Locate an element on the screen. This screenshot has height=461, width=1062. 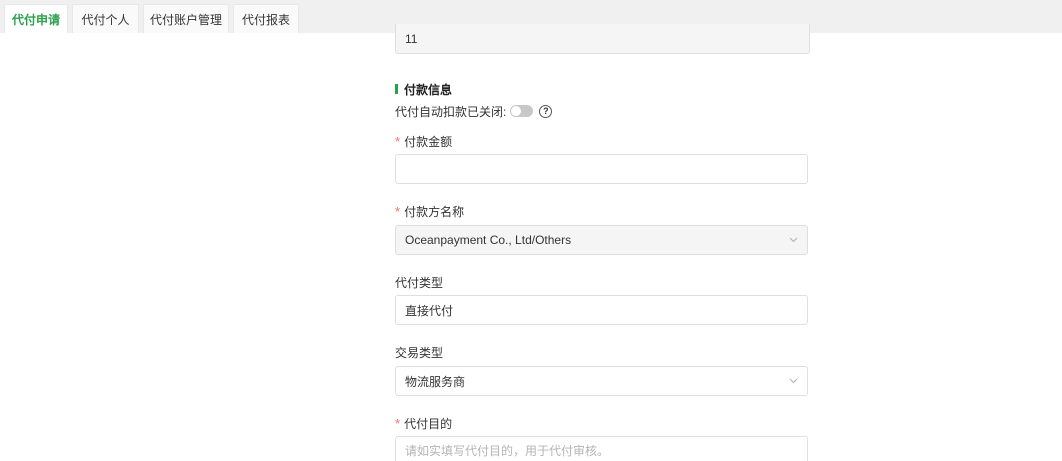
payment-info-section-title: 付款信息 is located at coordinates (424, 89).